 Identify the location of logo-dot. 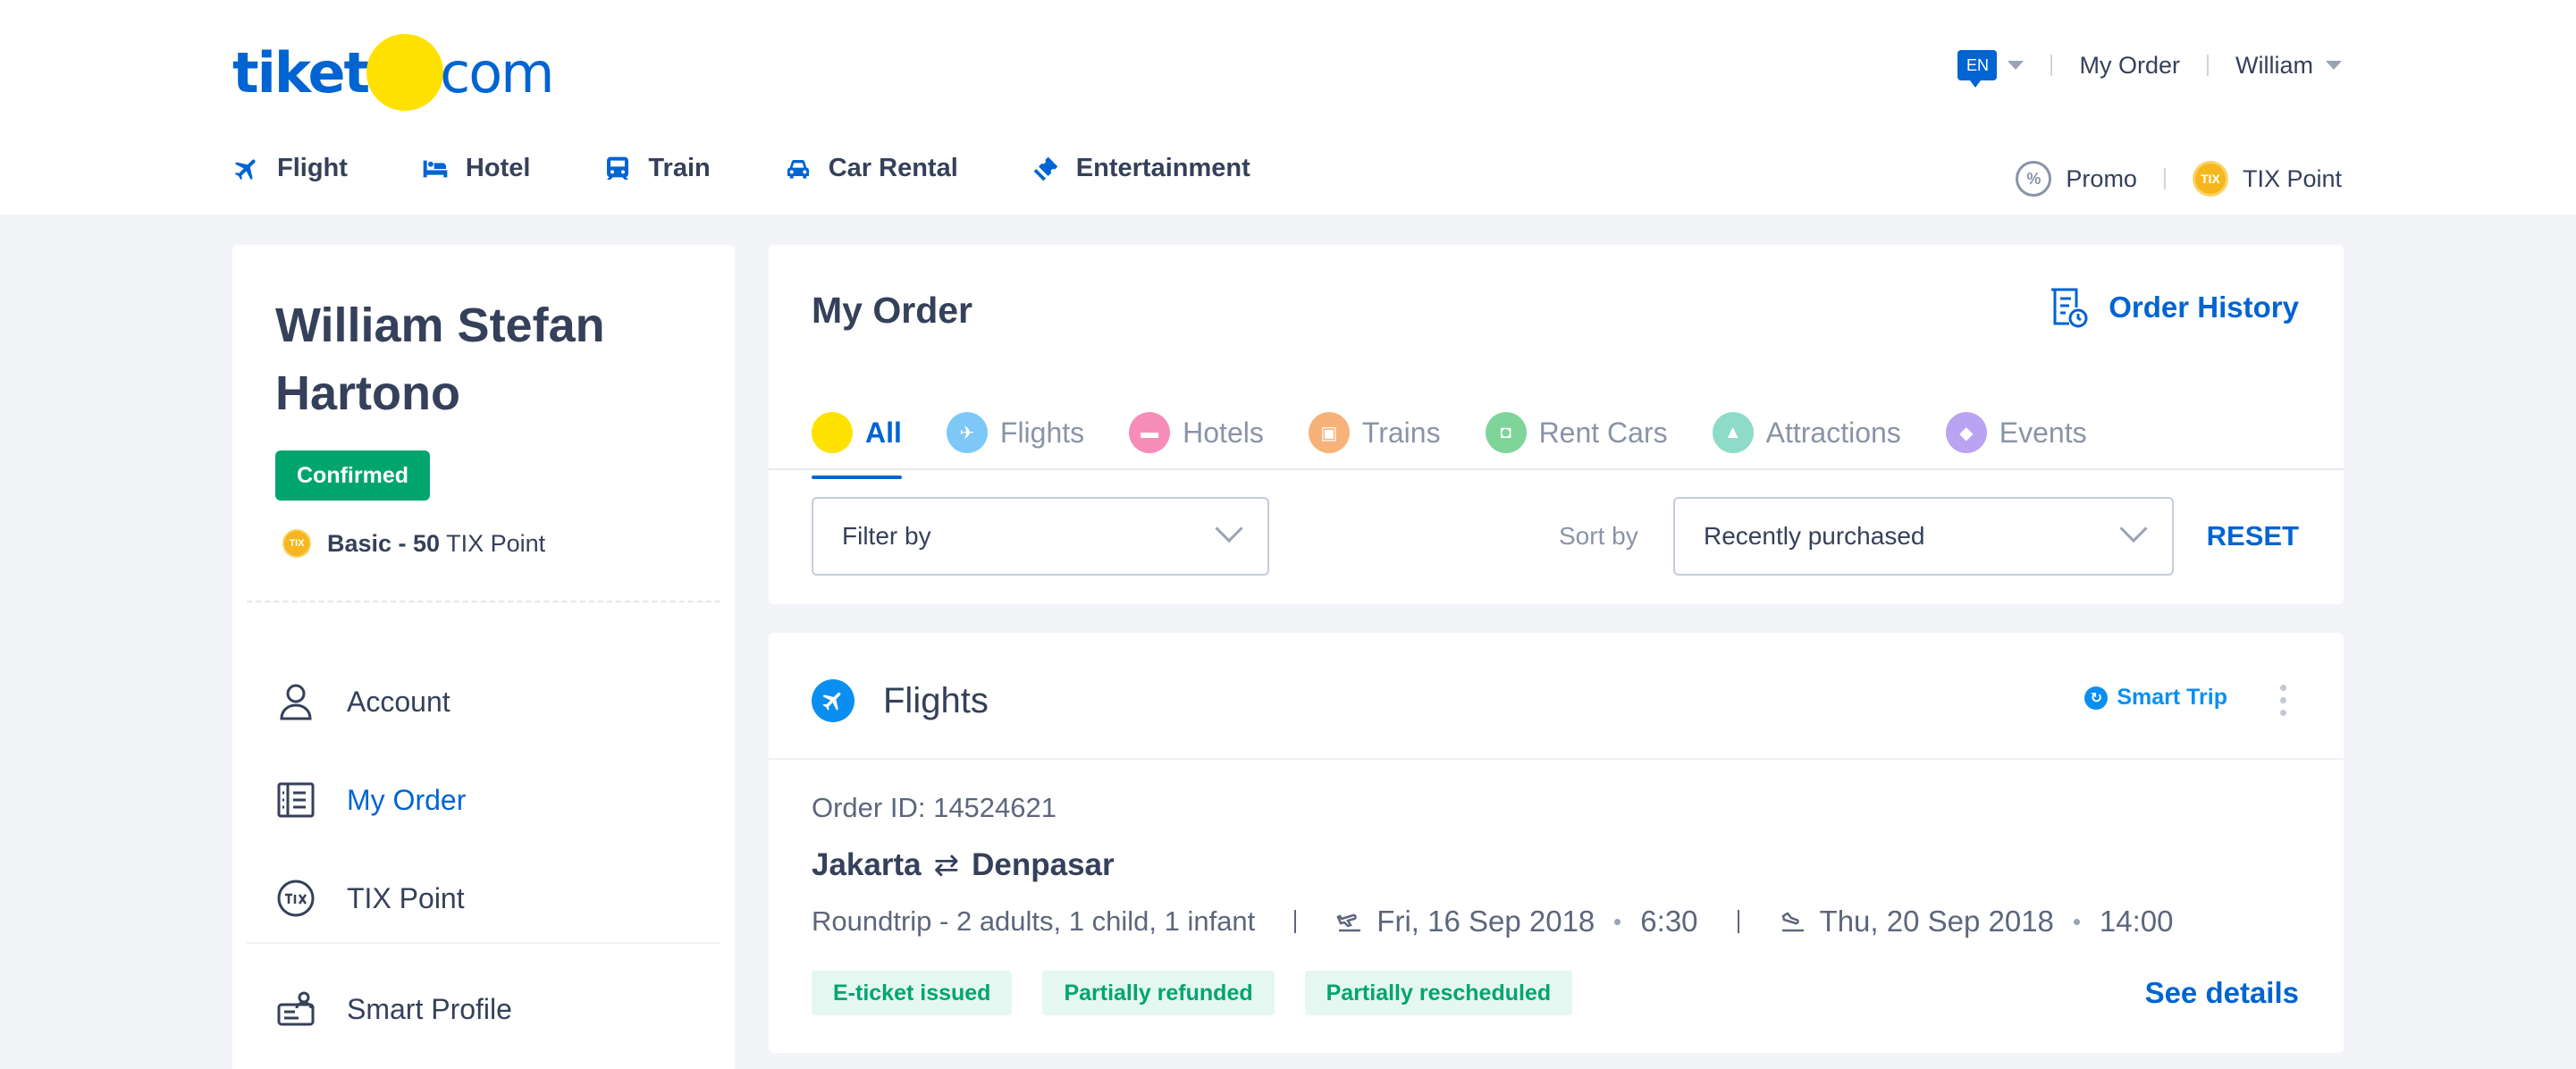
(405, 72).